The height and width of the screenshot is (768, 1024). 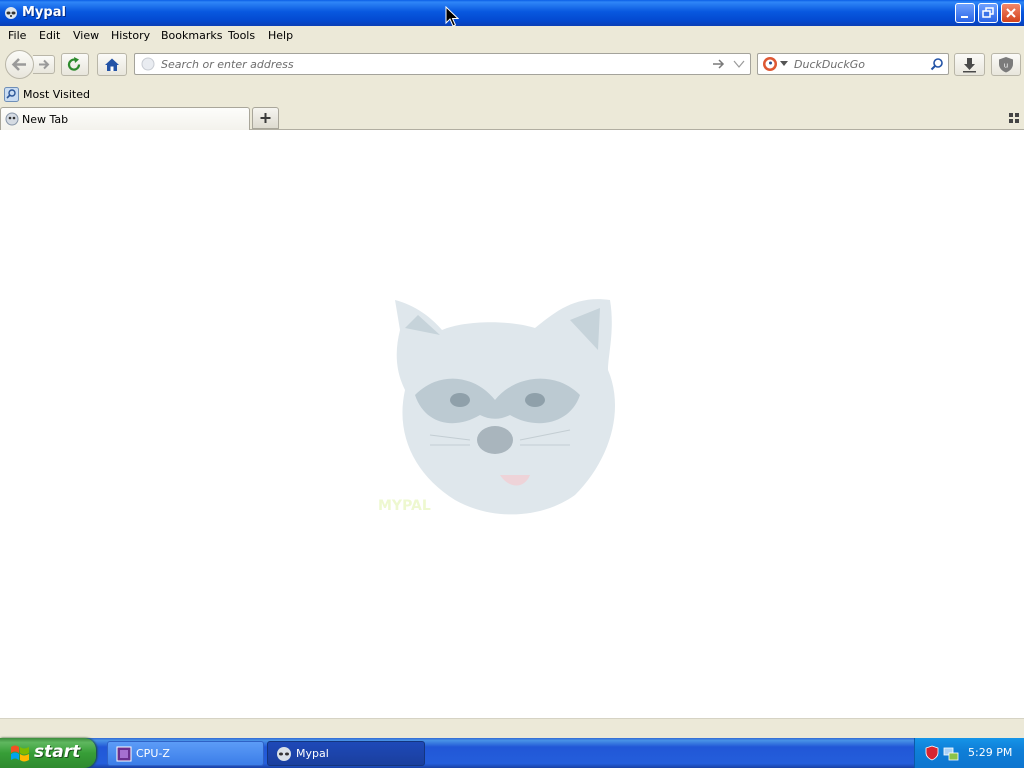 What do you see at coordinates (44, 12) in the screenshot?
I see `window-title: Mypal` at bounding box center [44, 12].